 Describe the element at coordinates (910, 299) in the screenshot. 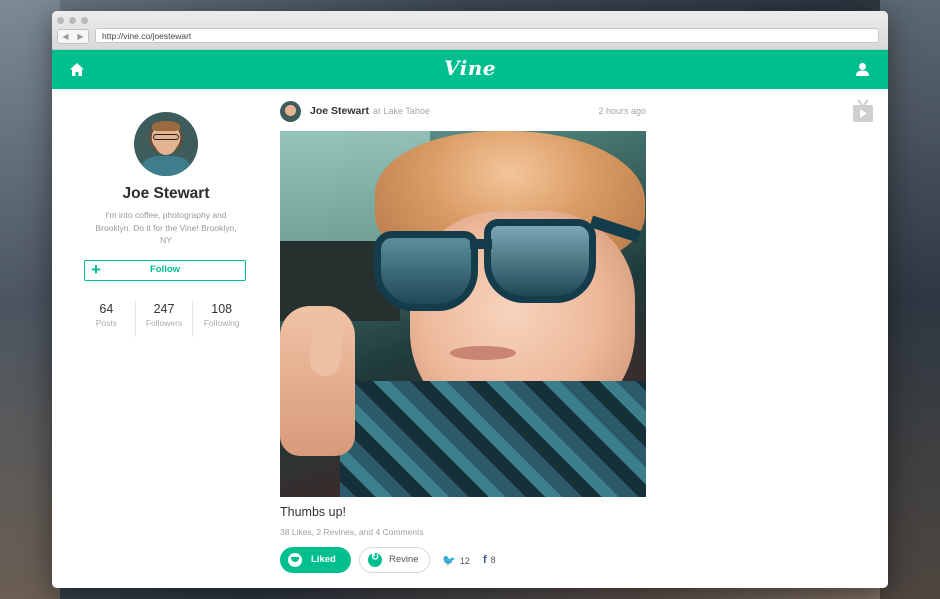

I see `background-blur-right` at that location.